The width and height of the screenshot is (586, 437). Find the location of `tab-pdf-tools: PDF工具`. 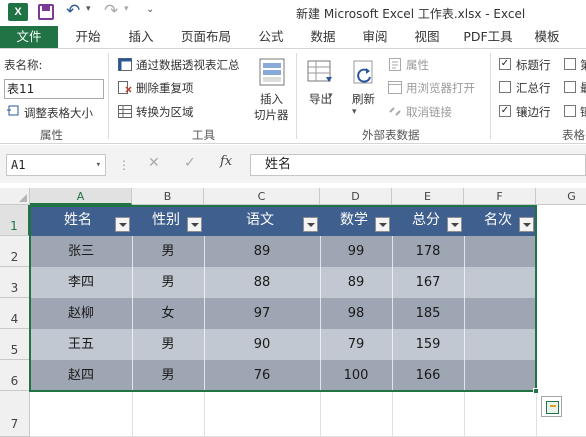

tab-pdf-tools: PDF工具 is located at coordinates (488, 37).